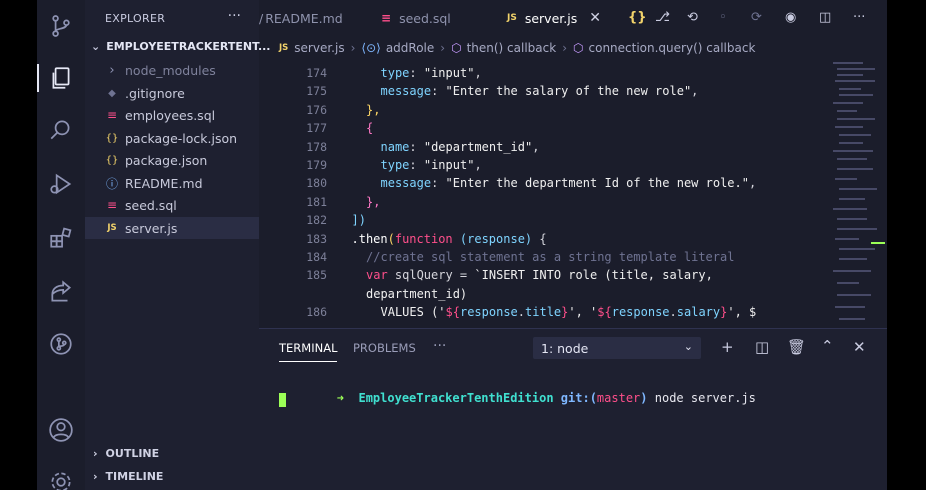 The width and height of the screenshot is (926, 490). What do you see at coordinates (672, 48) in the screenshot?
I see `breadcrumb-callback: connection.query() callback` at bounding box center [672, 48].